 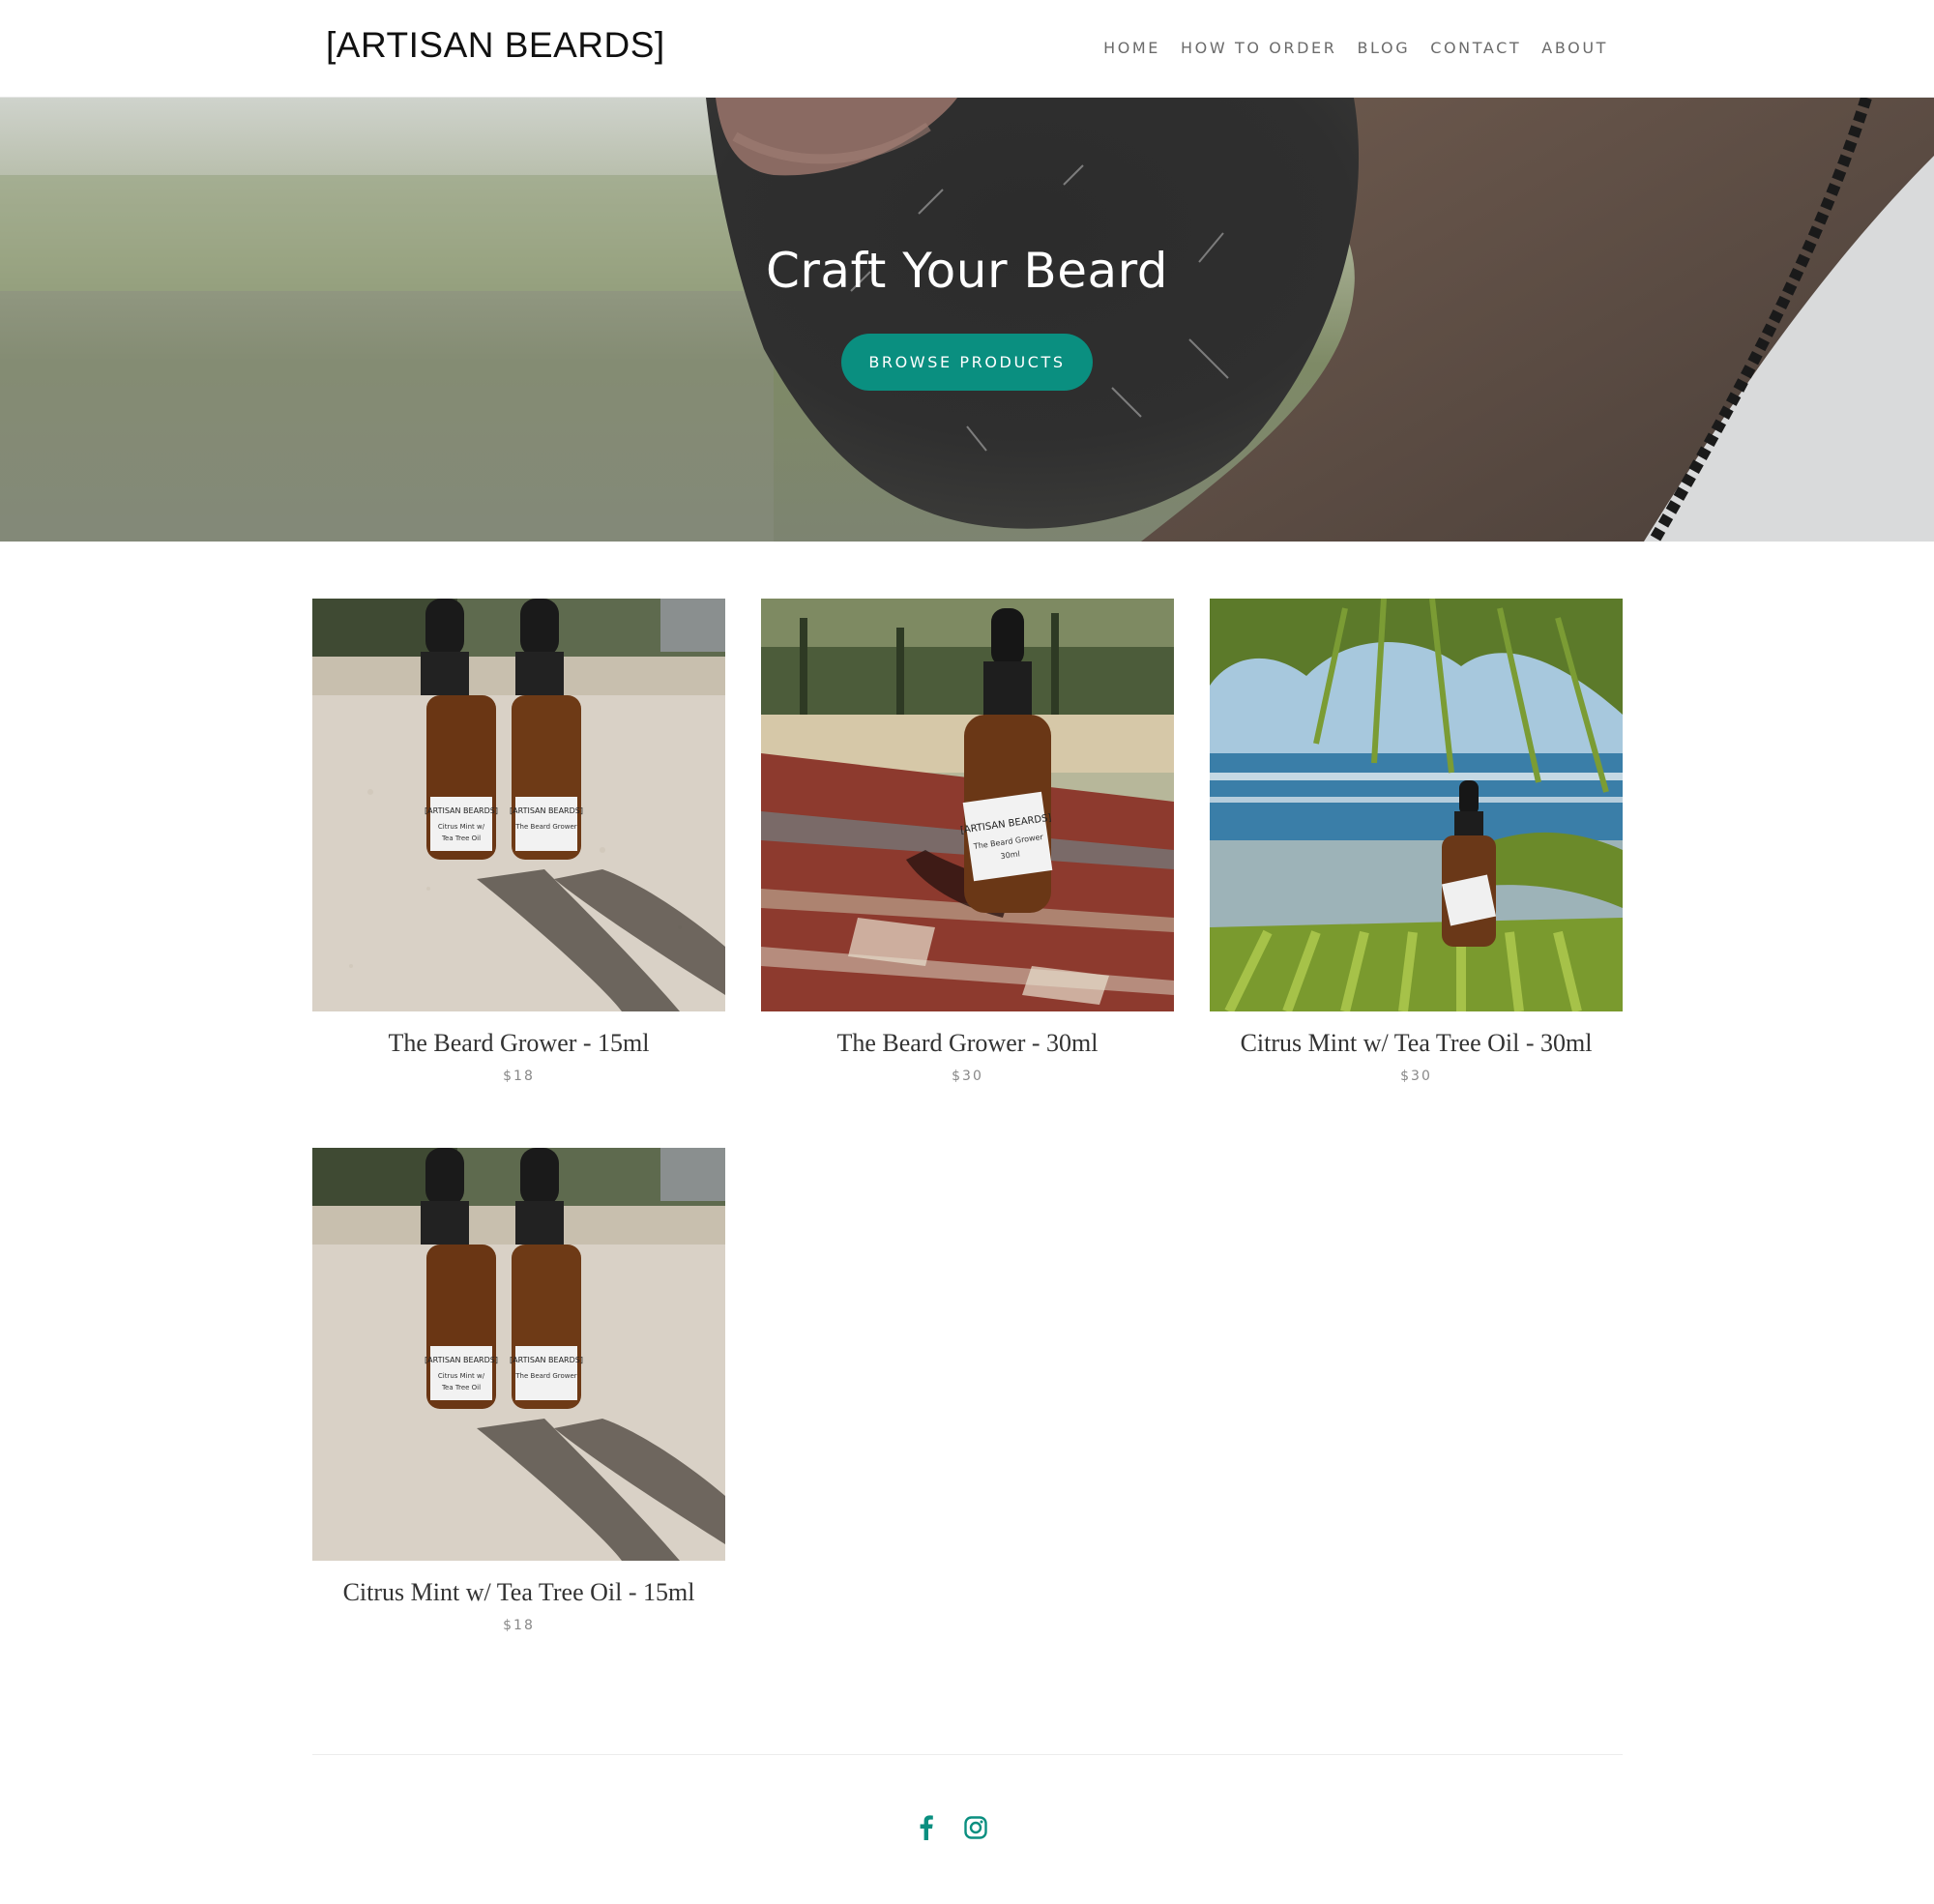 I want to click on product-card: Citrus Mint w/ Tea Tree Oil - 30ml $30, so click(x=1416, y=842).